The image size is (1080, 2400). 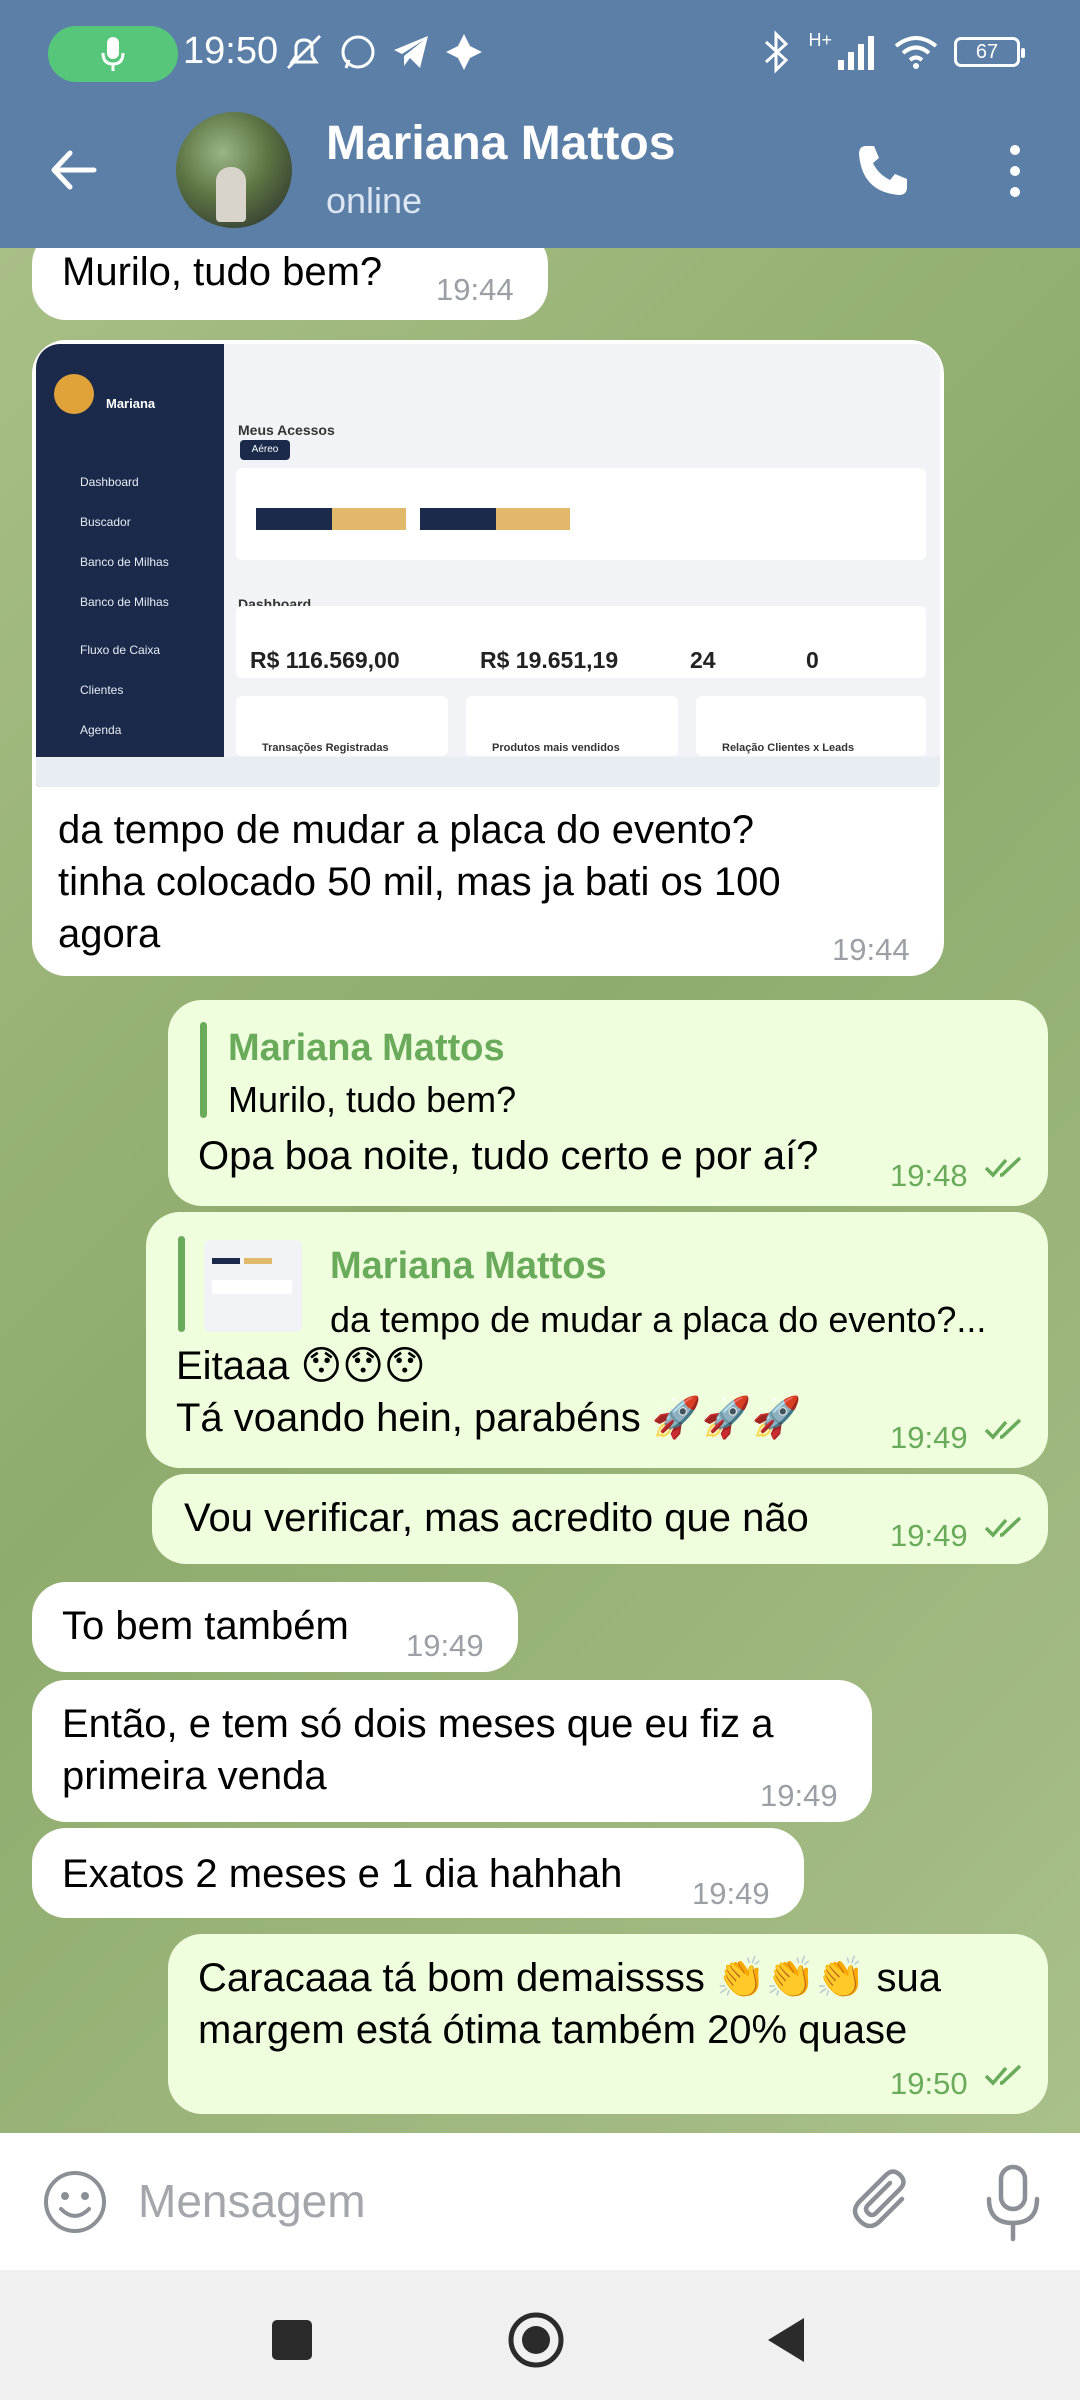 What do you see at coordinates (358, 52) in the screenshot?
I see `whatsapp-icon` at bounding box center [358, 52].